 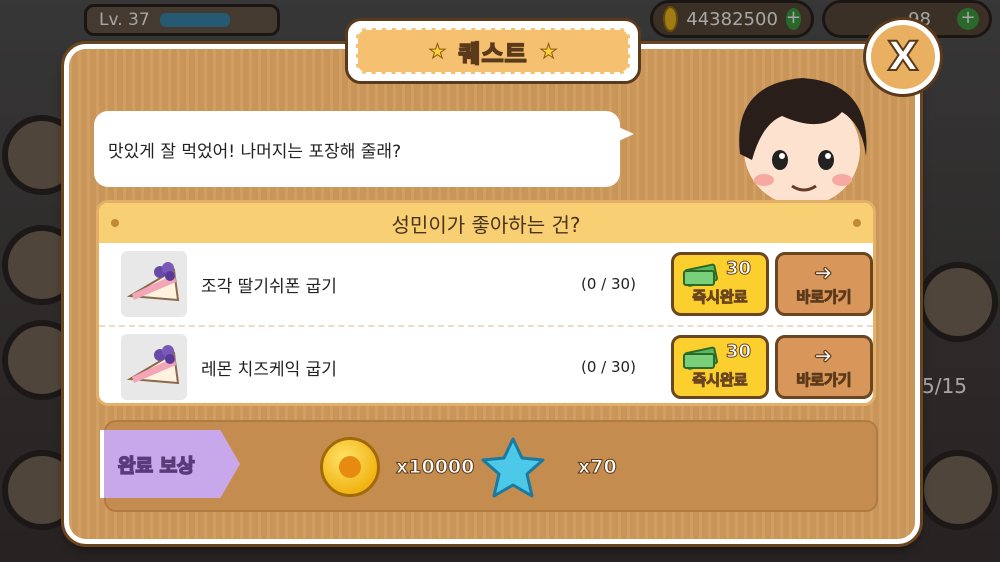 I want to click on speech-bubble-tail, so click(x=623, y=134).